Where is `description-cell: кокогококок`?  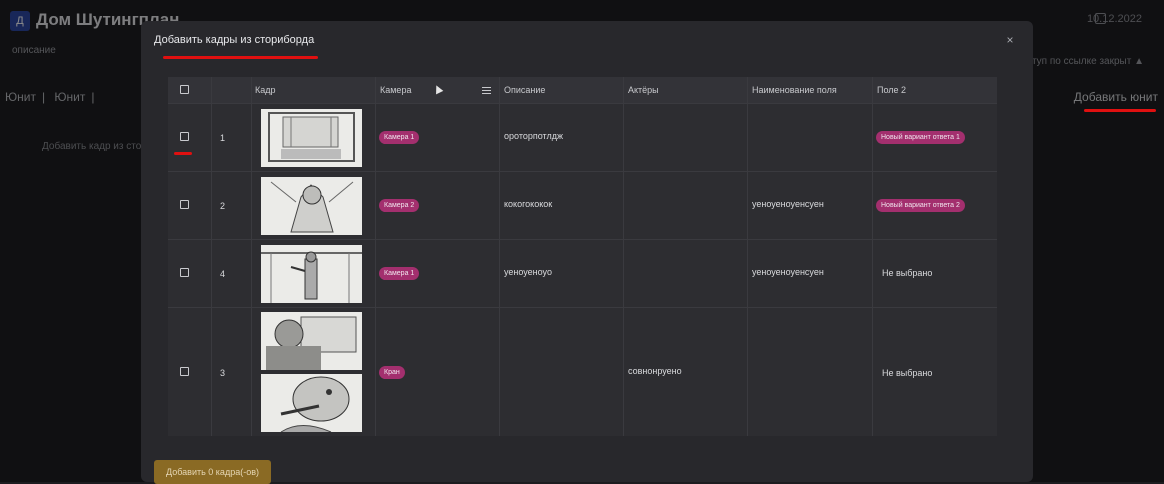
description-cell: кокогококок is located at coordinates (528, 204).